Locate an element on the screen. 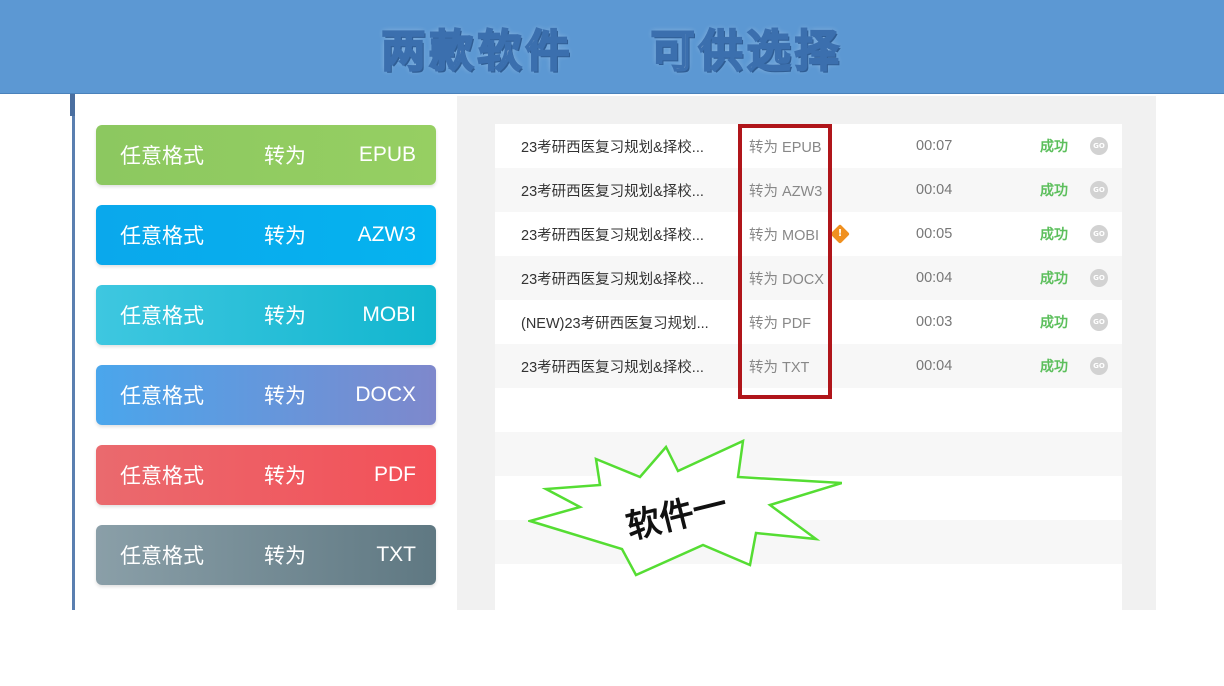  task-duration: 00:03 is located at coordinates (934, 322).